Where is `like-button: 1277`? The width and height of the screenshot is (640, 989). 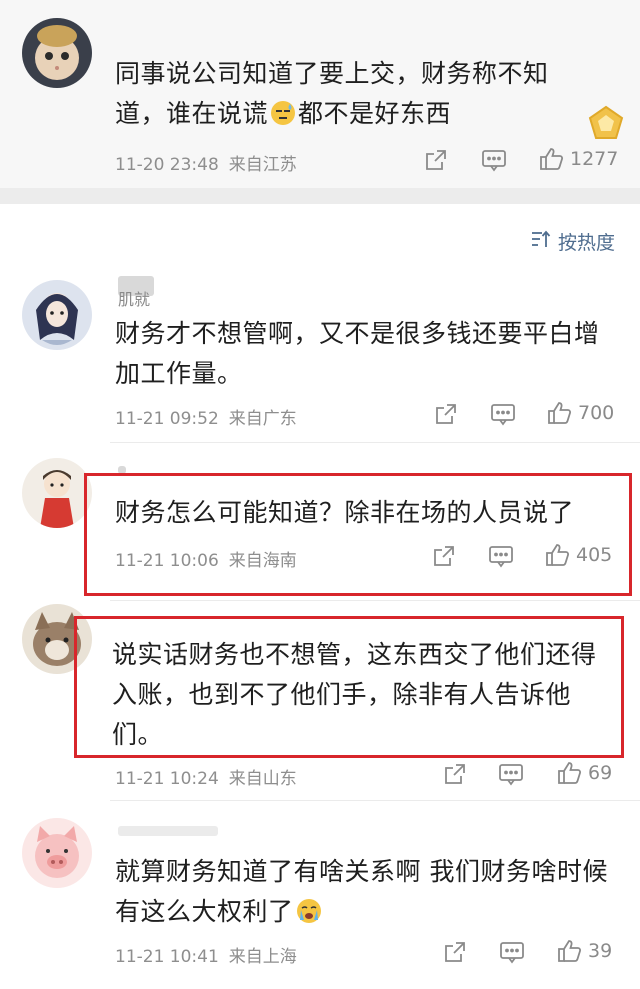 like-button: 1277 is located at coordinates (578, 159).